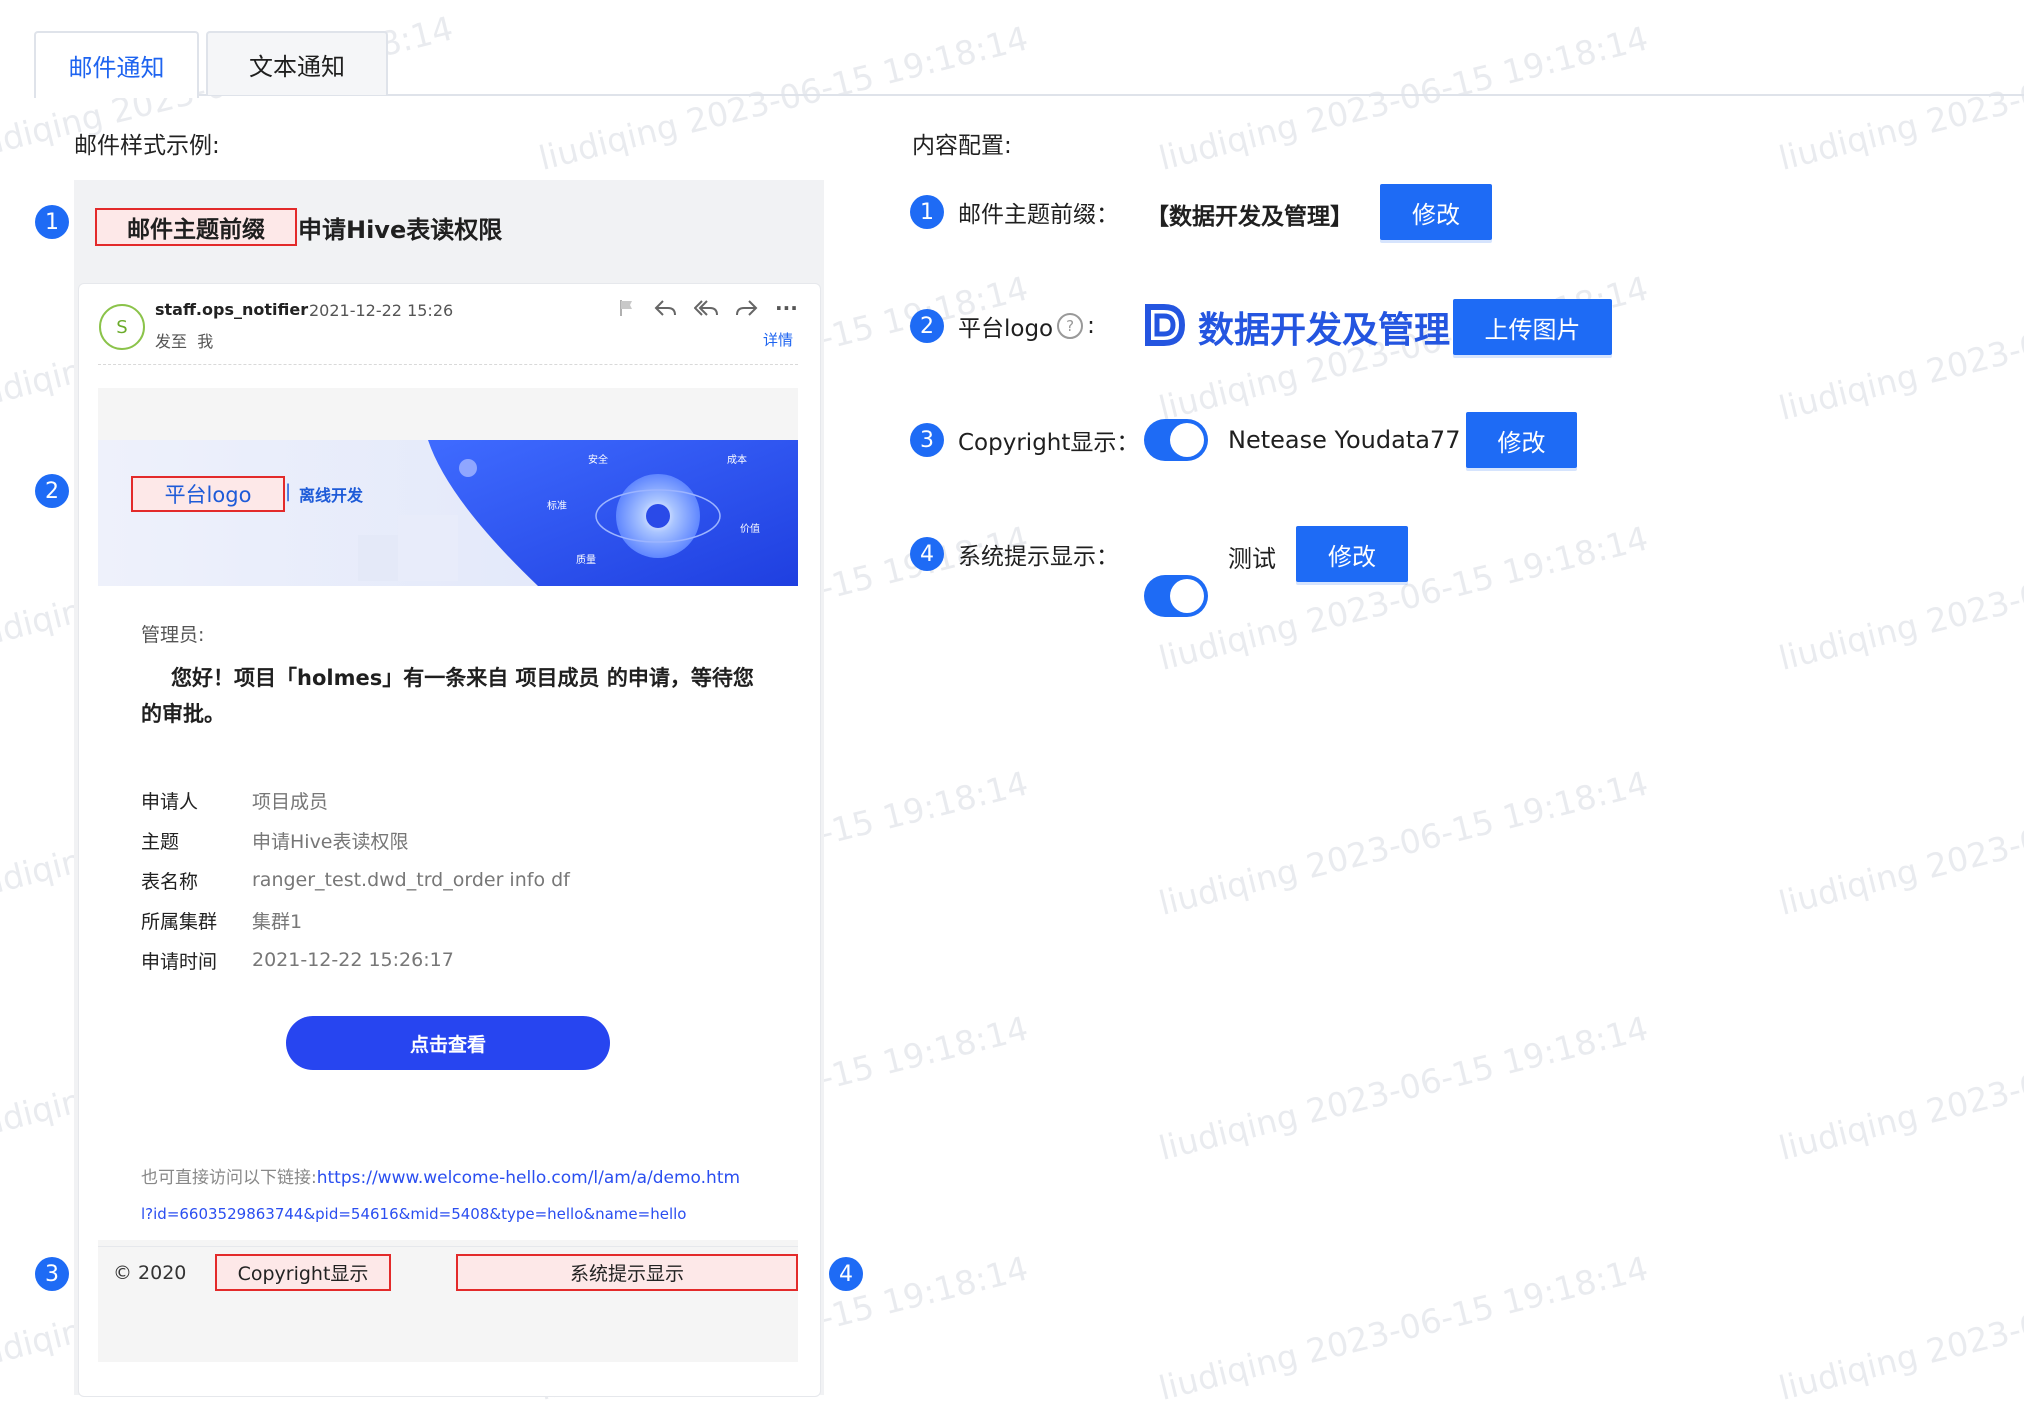 The height and width of the screenshot is (1428, 2024). Describe the element at coordinates (1049, 443) in the screenshot. I see `copyright-config-label: Copyright显示：` at that location.